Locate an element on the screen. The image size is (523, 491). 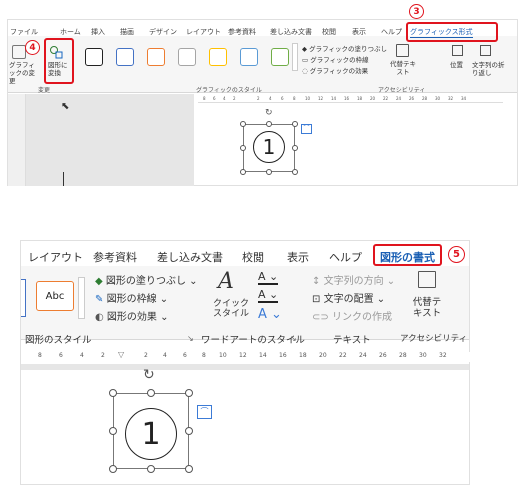
top-tab-layout: レイアウト is located at coordinates (203, 32).